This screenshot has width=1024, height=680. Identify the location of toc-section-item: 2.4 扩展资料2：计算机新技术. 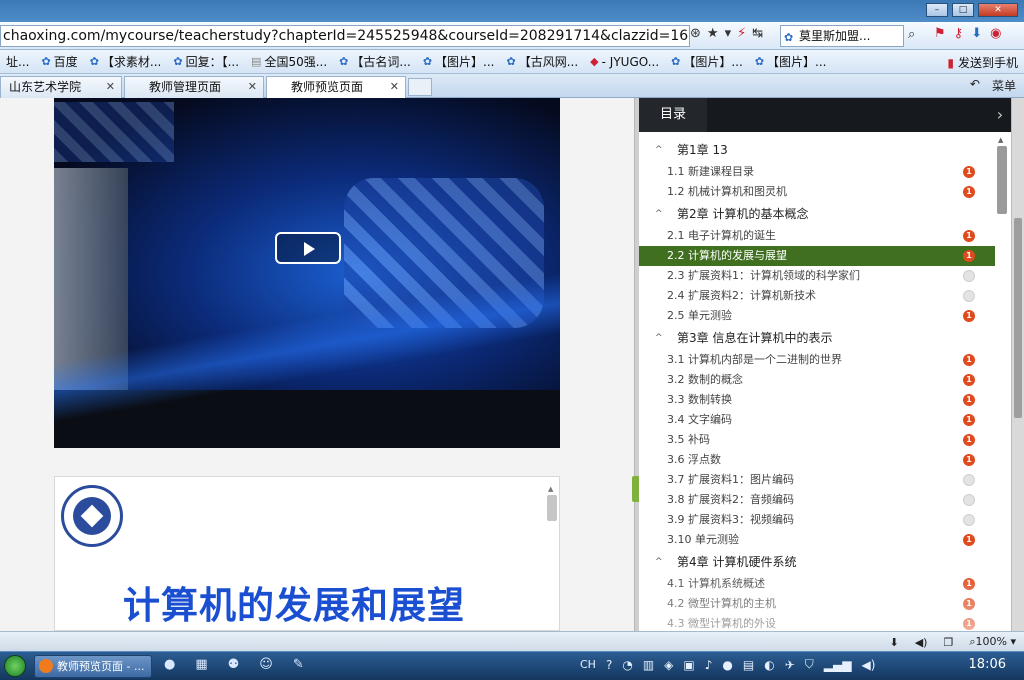
(817, 296).